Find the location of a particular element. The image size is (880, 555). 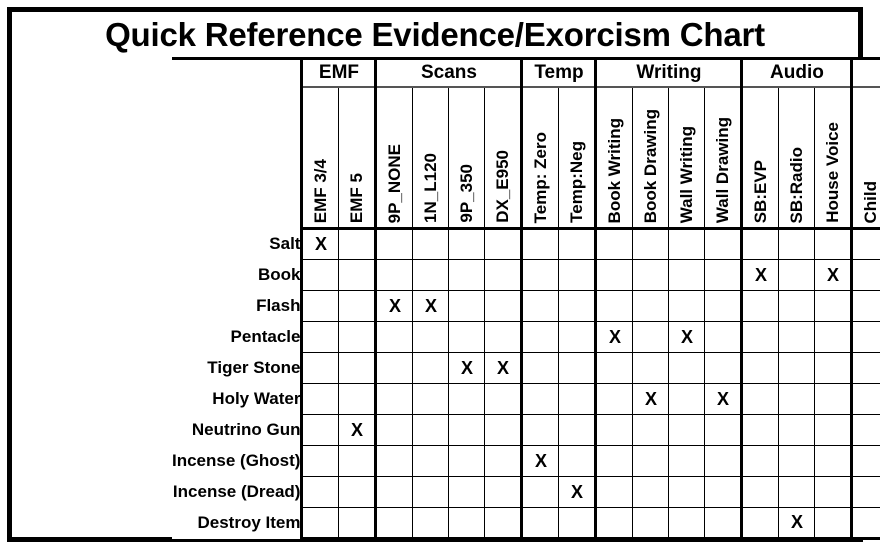

column-header-sb-evp: SB:EVP is located at coordinates (760, 158).